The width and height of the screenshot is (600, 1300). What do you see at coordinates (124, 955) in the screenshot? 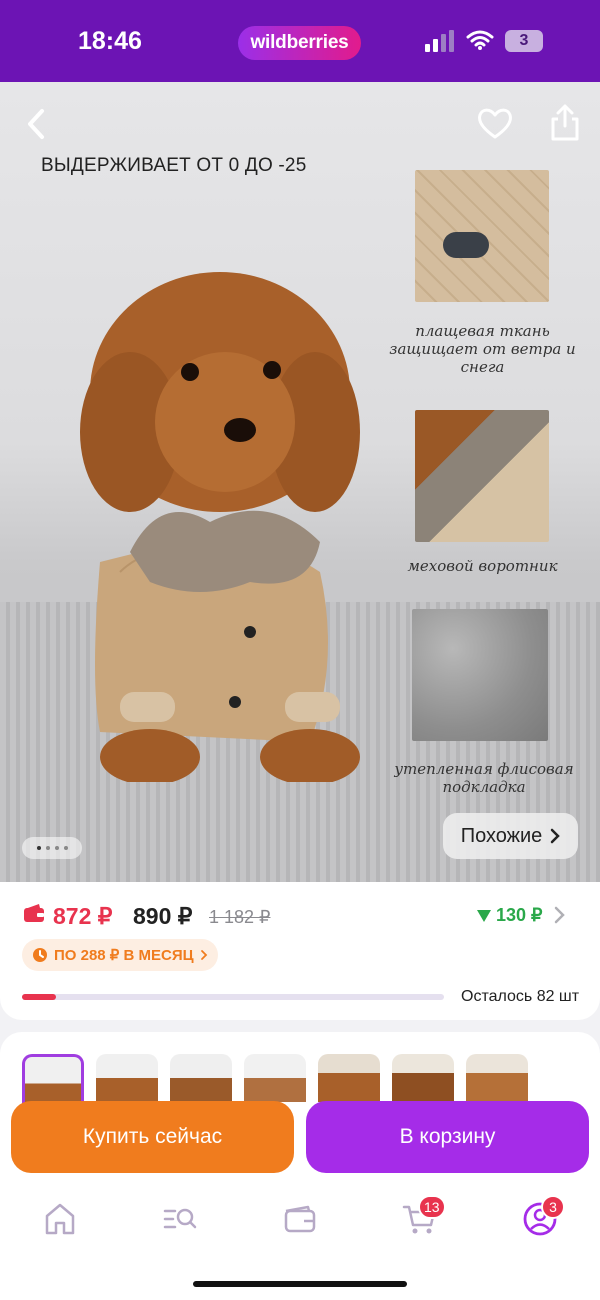
I see `installment-text: ПО 288 ₽ В МЕСЯЦ` at bounding box center [124, 955].